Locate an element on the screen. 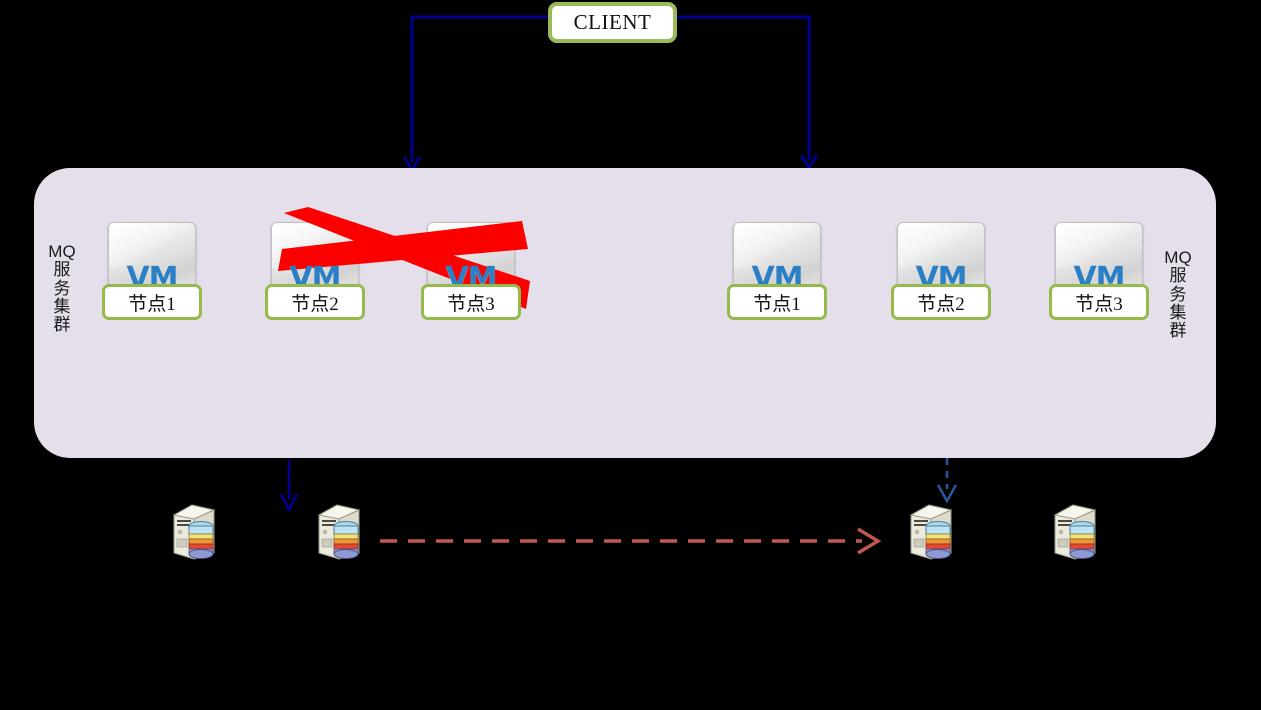  left-caption-char-2: 集 is located at coordinates (62, 307).